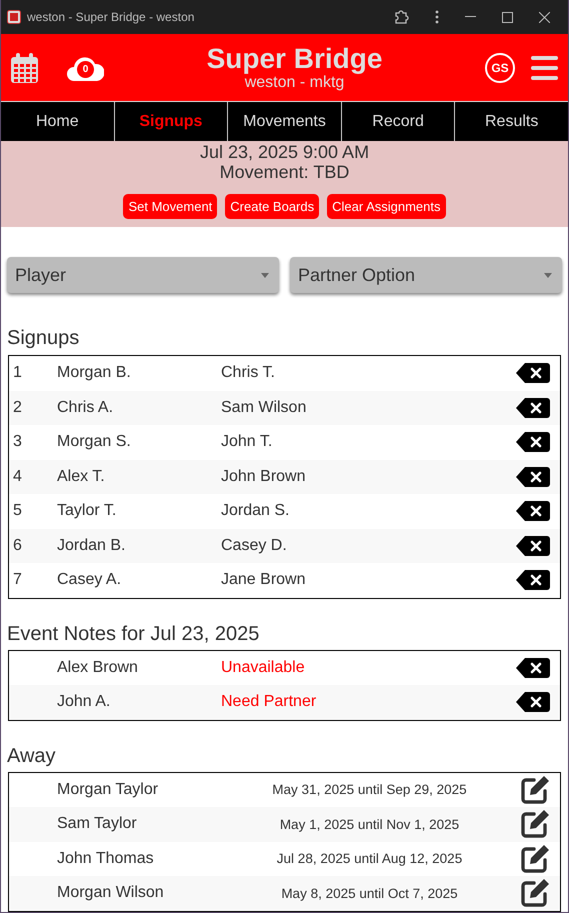 This screenshot has width=569, height=913. I want to click on app-subtitle: weston - mktg, so click(294, 83).